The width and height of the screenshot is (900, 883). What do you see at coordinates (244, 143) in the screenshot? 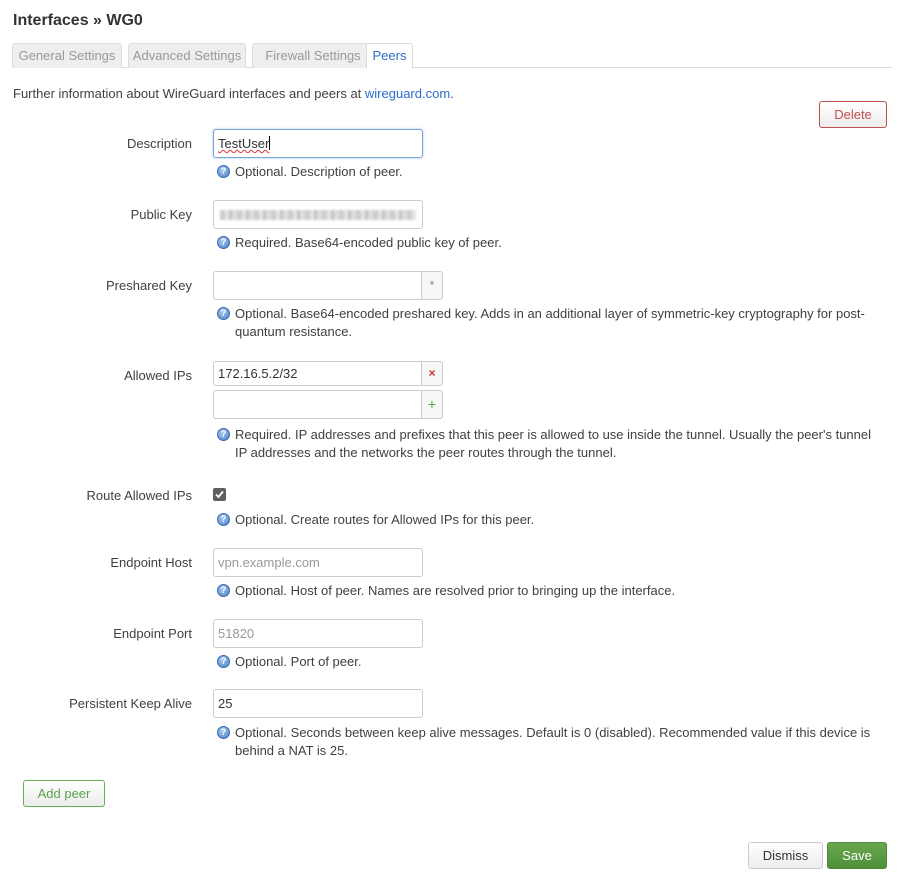
I see `description-value: TestUser` at bounding box center [244, 143].